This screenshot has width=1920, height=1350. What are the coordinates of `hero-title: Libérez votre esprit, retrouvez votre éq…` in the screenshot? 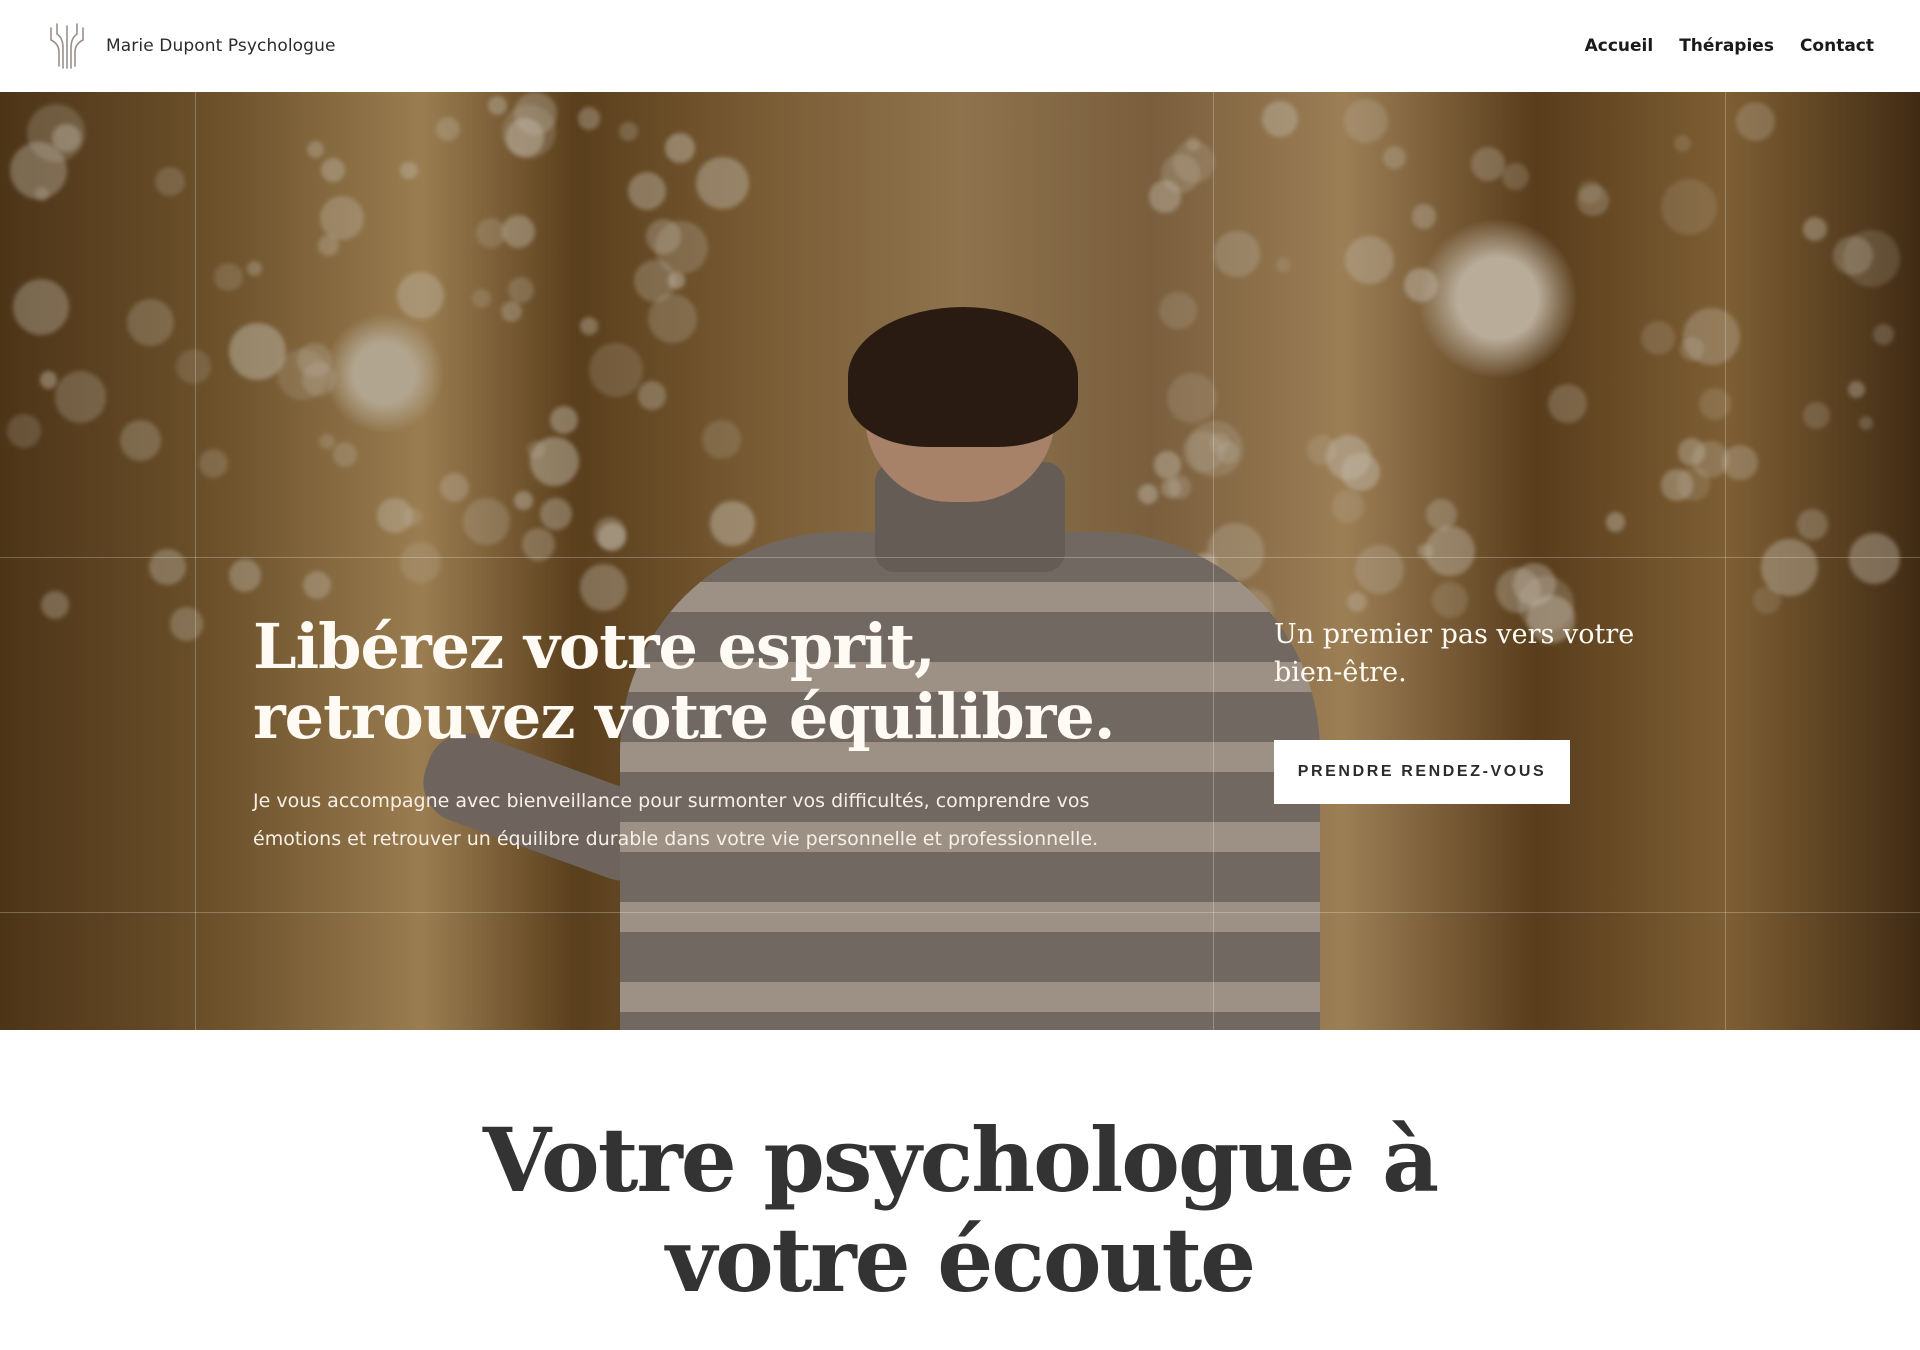 It's located at (684, 681).